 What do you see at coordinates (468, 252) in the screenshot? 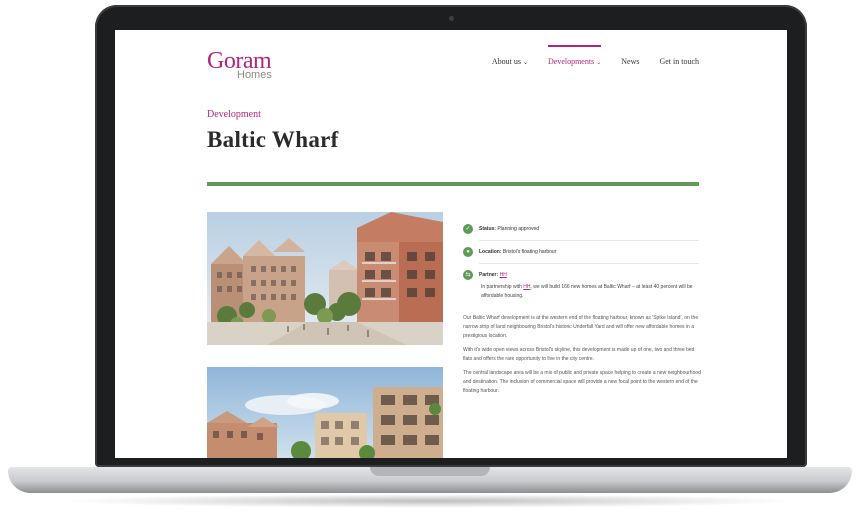
I see `location-pin-icon: ●` at bounding box center [468, 252].